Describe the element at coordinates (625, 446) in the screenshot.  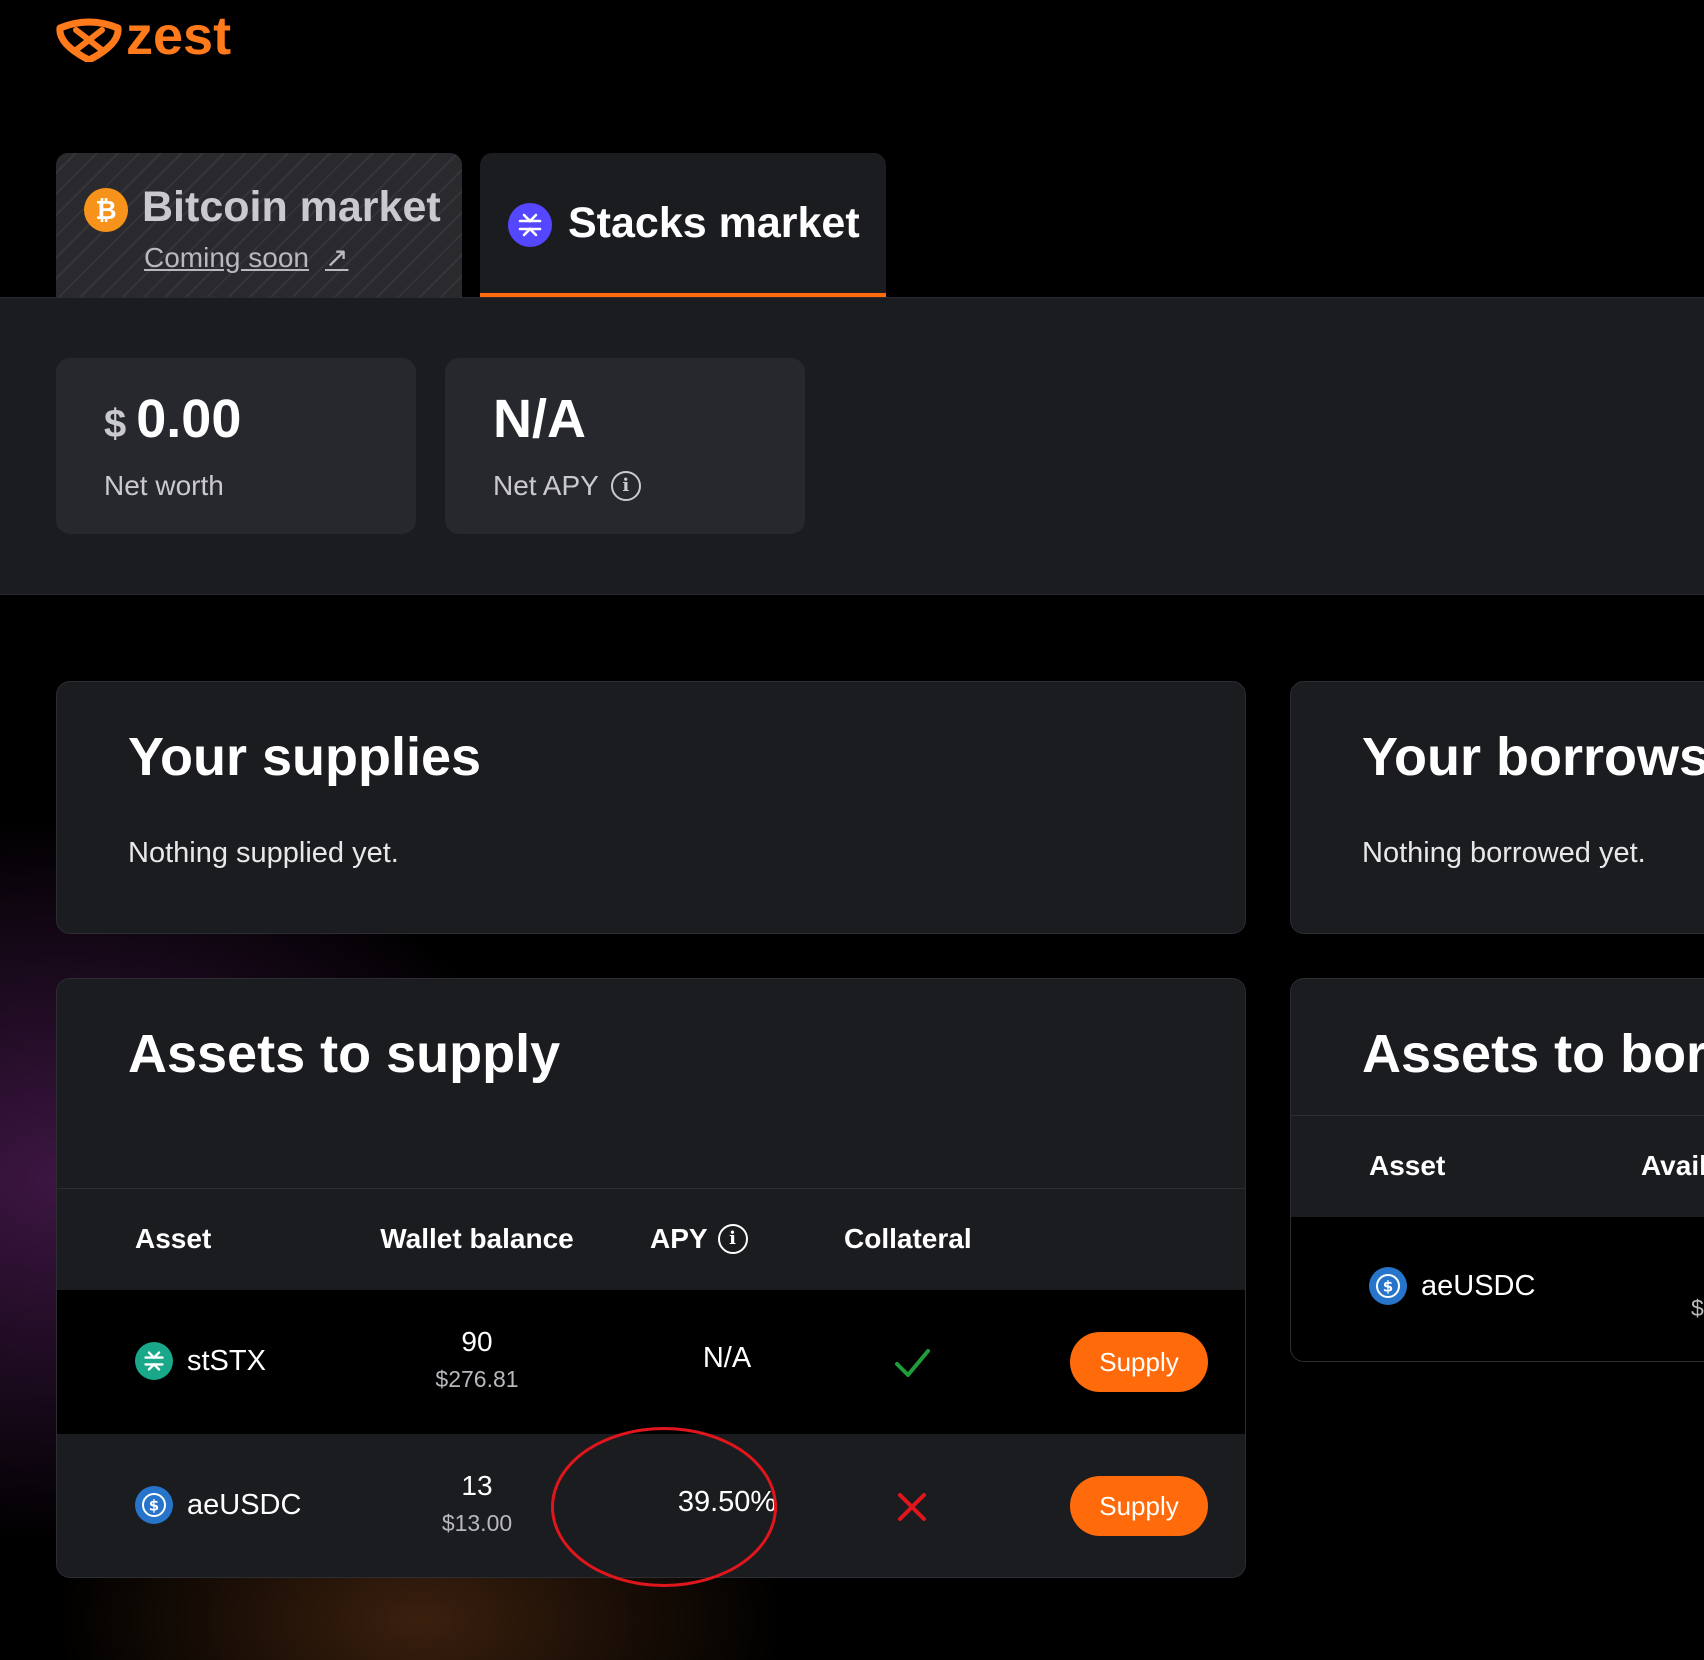
I see `net-apy-card: N/A Net APY i` at that location.